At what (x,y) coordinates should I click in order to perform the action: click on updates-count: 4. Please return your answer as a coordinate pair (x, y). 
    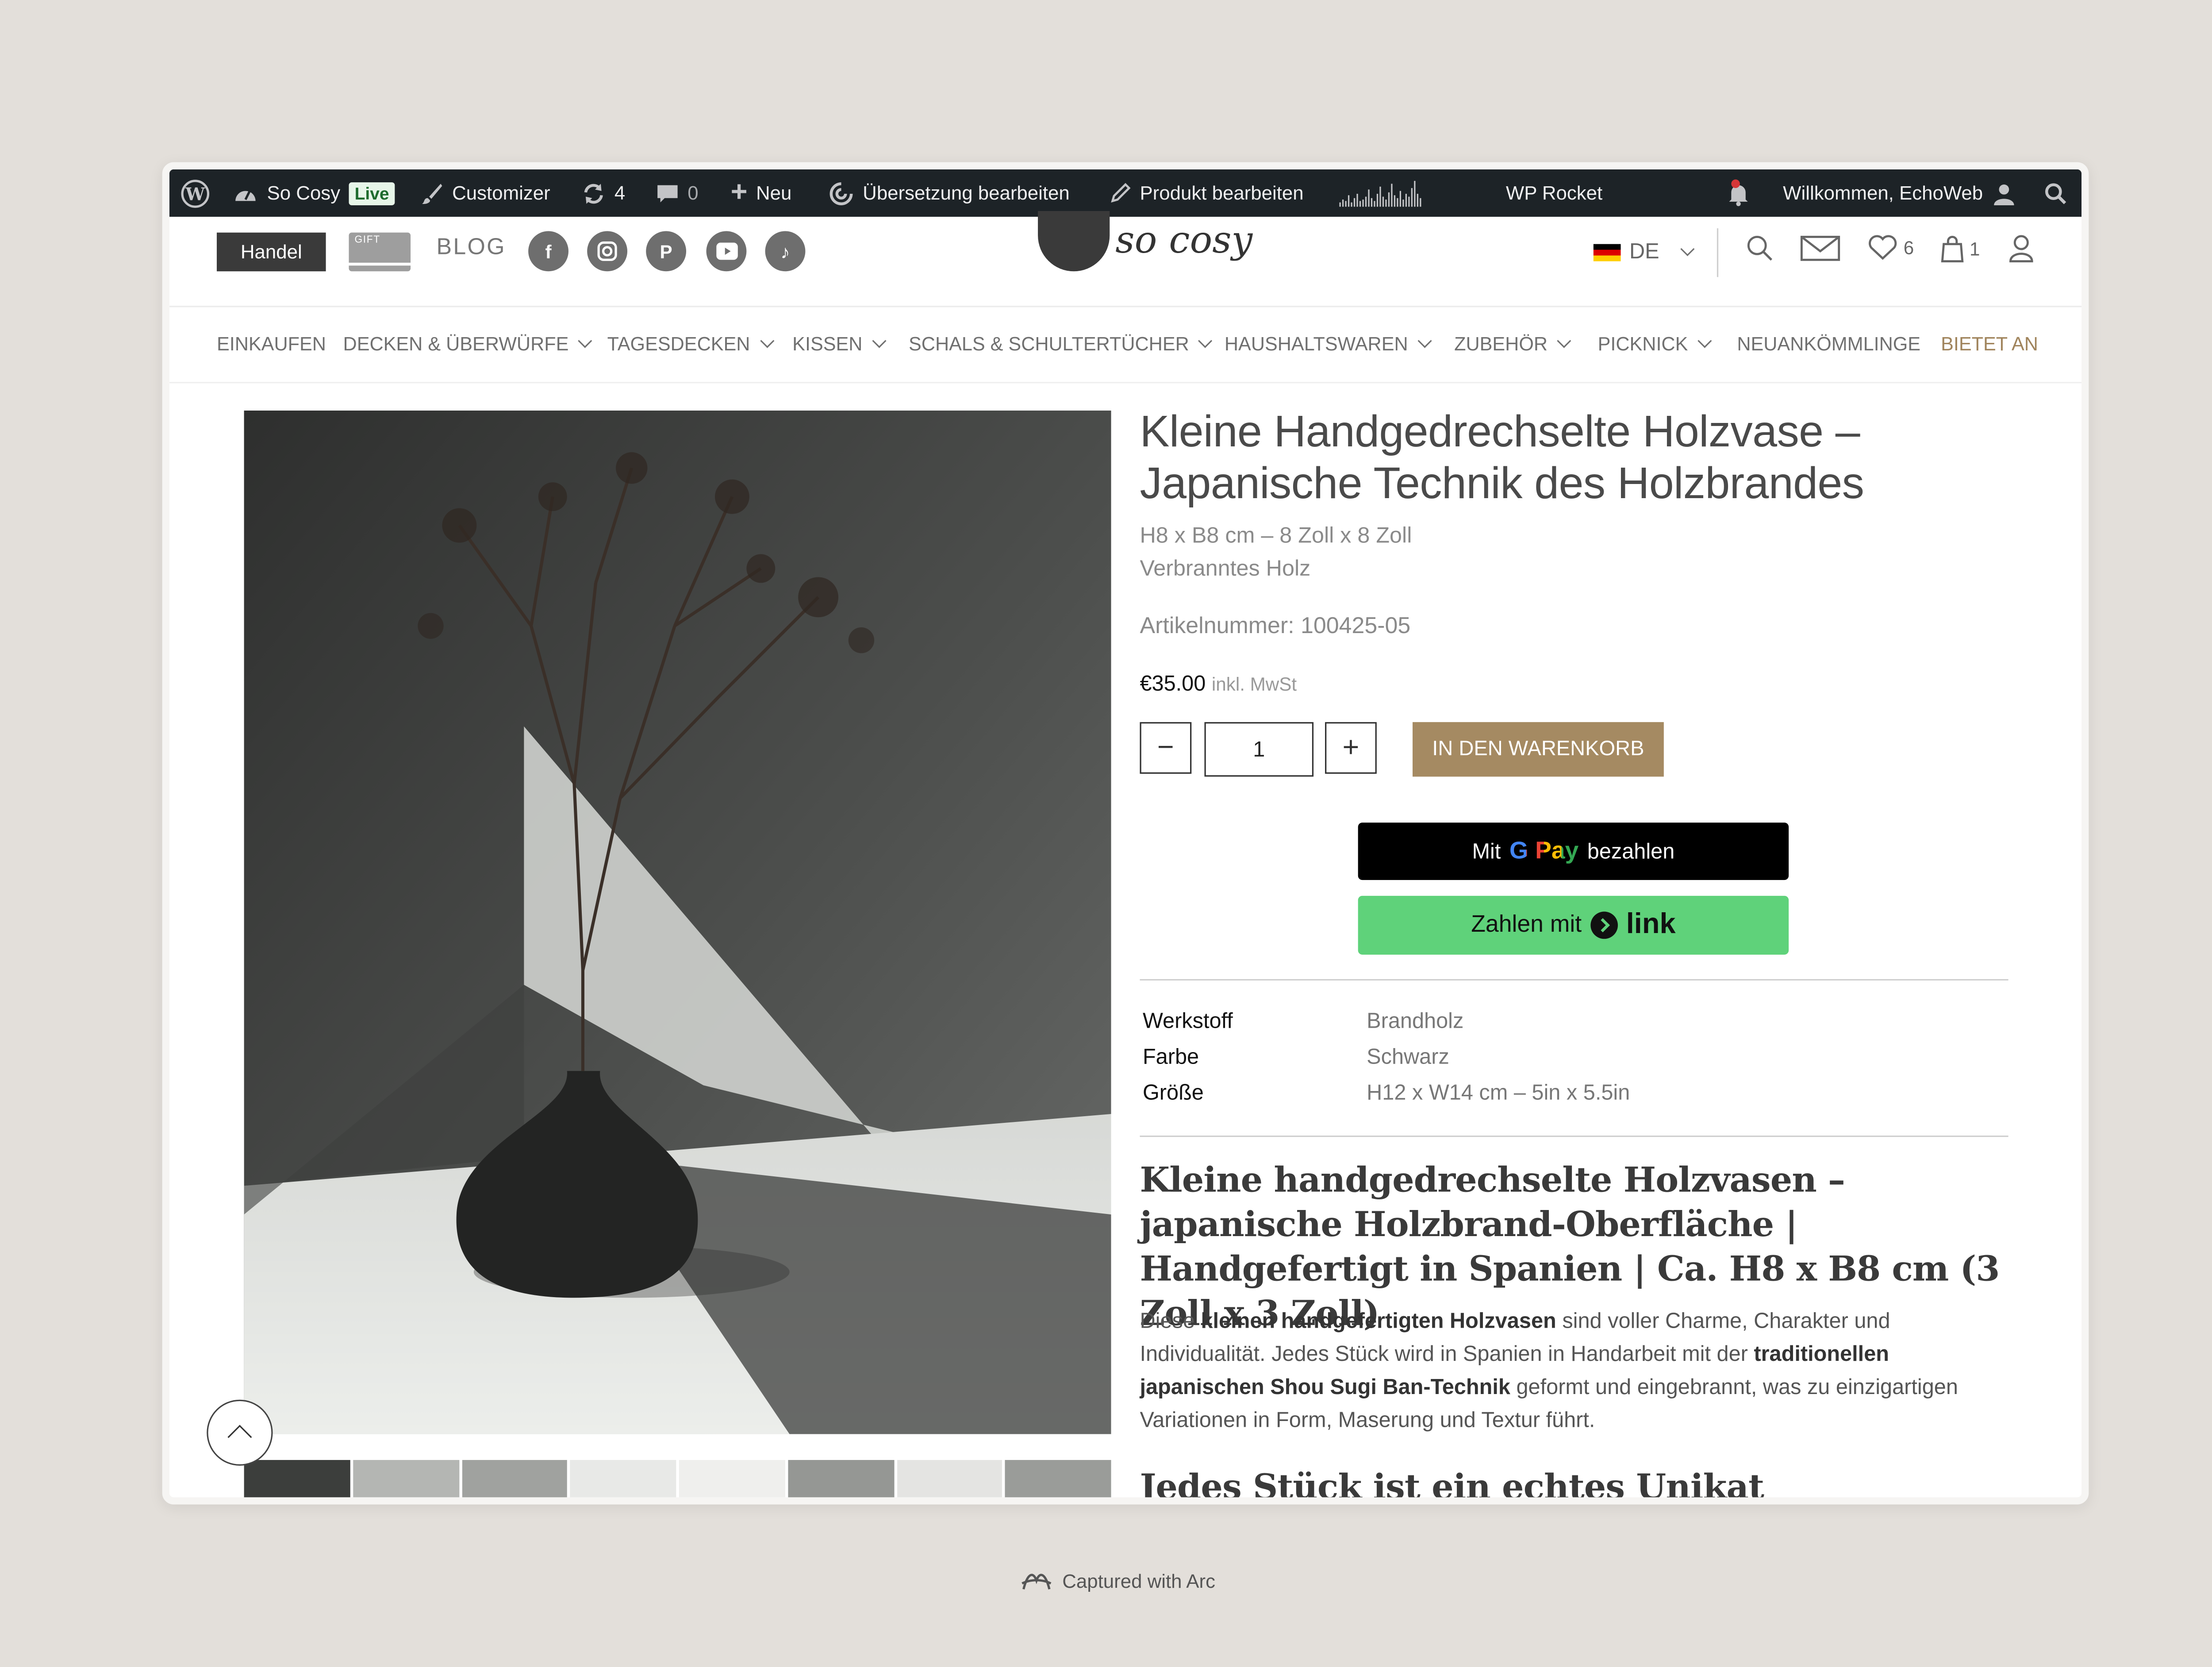
    Looking at the image, I should click on (620, 193).